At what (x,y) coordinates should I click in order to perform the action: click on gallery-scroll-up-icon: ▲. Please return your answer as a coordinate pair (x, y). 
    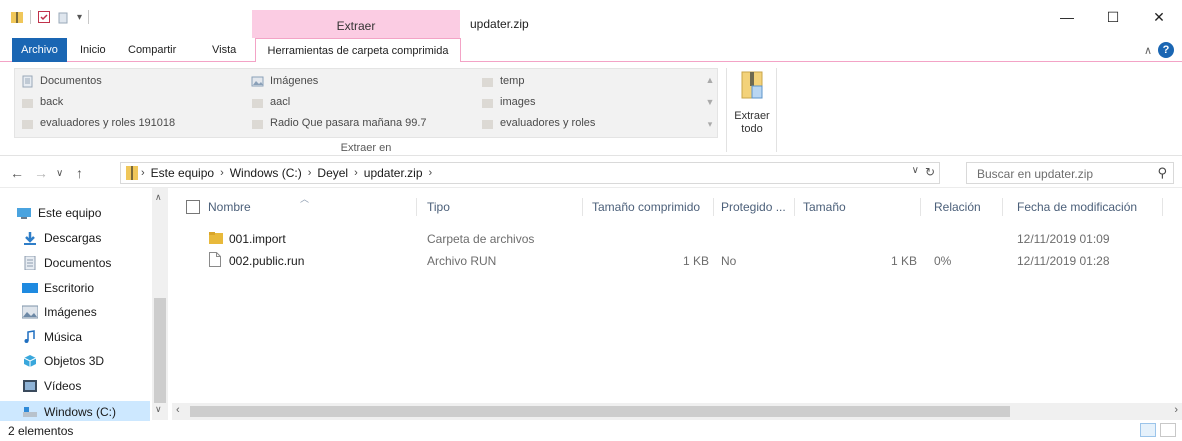
    Looking at the image, I should click on (710, 80).